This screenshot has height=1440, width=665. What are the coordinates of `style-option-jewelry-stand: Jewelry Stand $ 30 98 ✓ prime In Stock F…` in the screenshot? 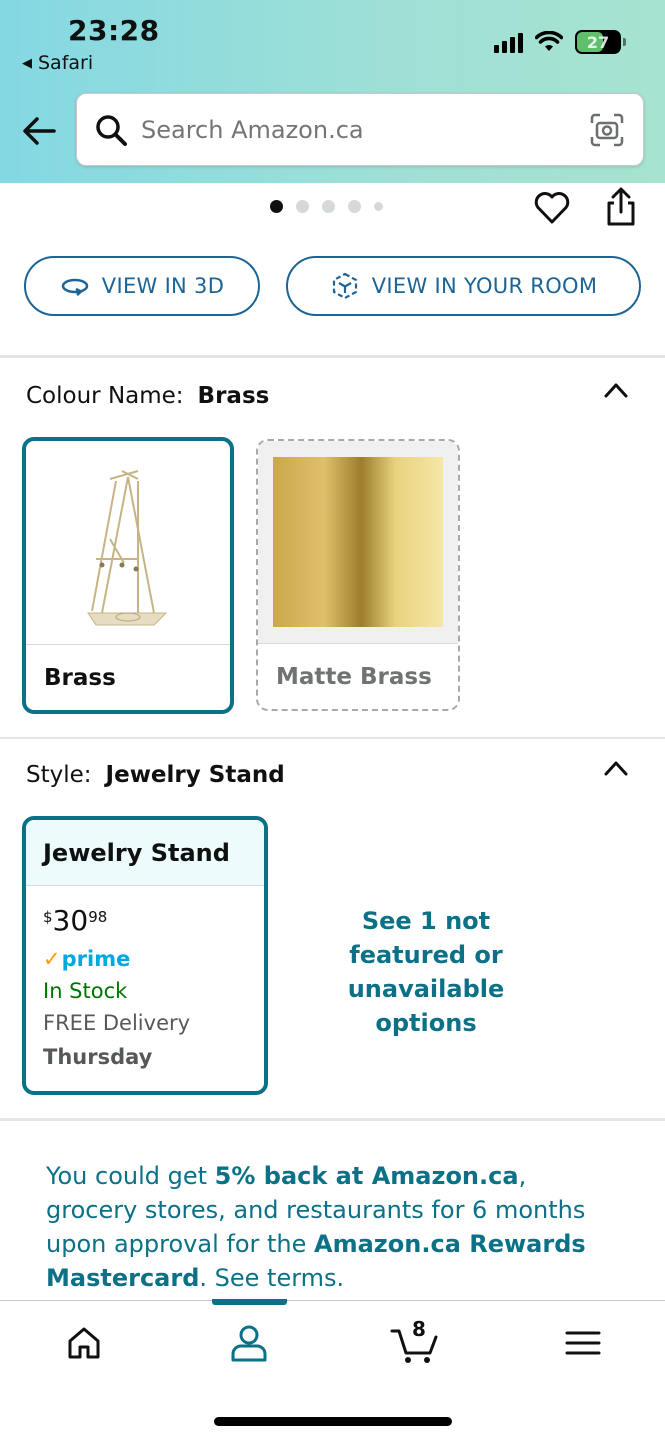 It's located at (145, 955).